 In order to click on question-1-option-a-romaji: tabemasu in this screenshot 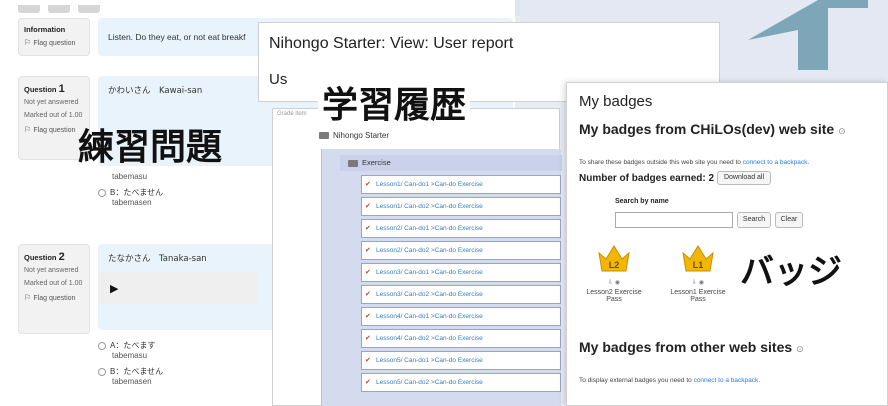, I will do `click(130, 176)`.